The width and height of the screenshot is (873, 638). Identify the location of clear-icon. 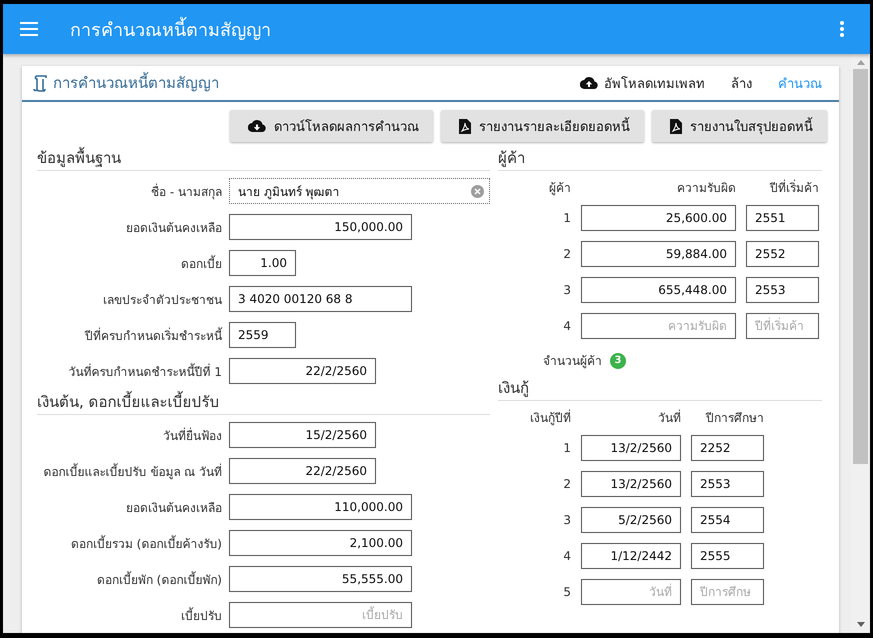
(477, 191).